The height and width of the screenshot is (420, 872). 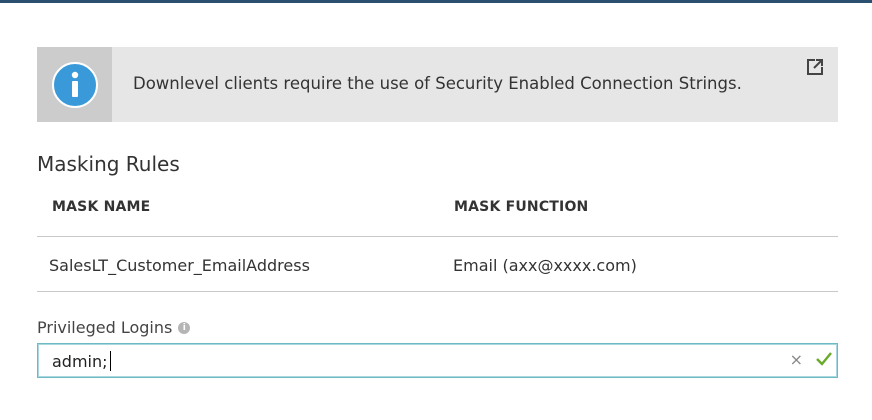 I want to click on info-icon-container, so click(x=74, y=84).